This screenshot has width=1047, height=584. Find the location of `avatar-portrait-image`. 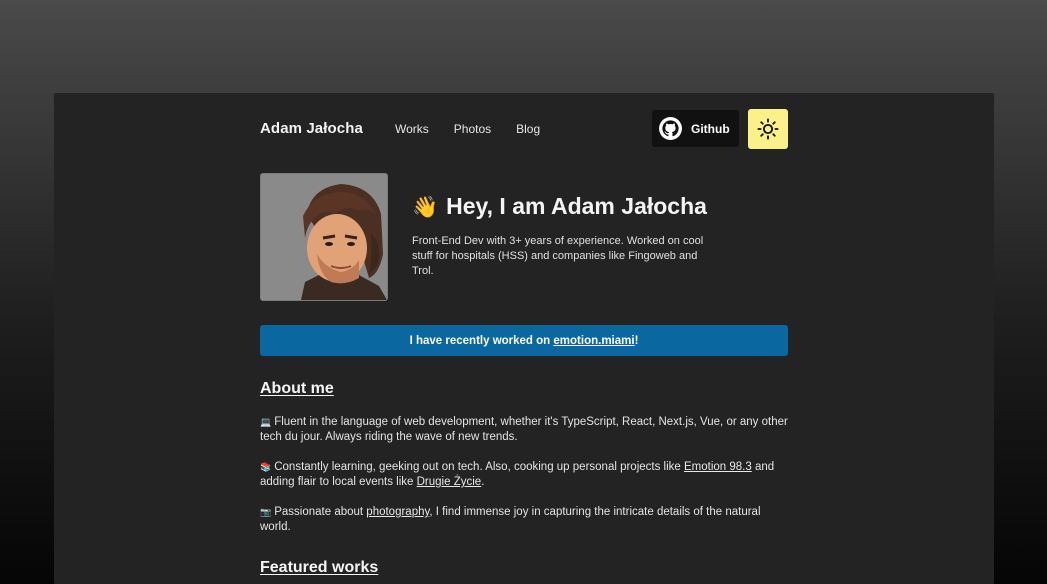

avatar-portrait-image is located at coordinates (324, 237).